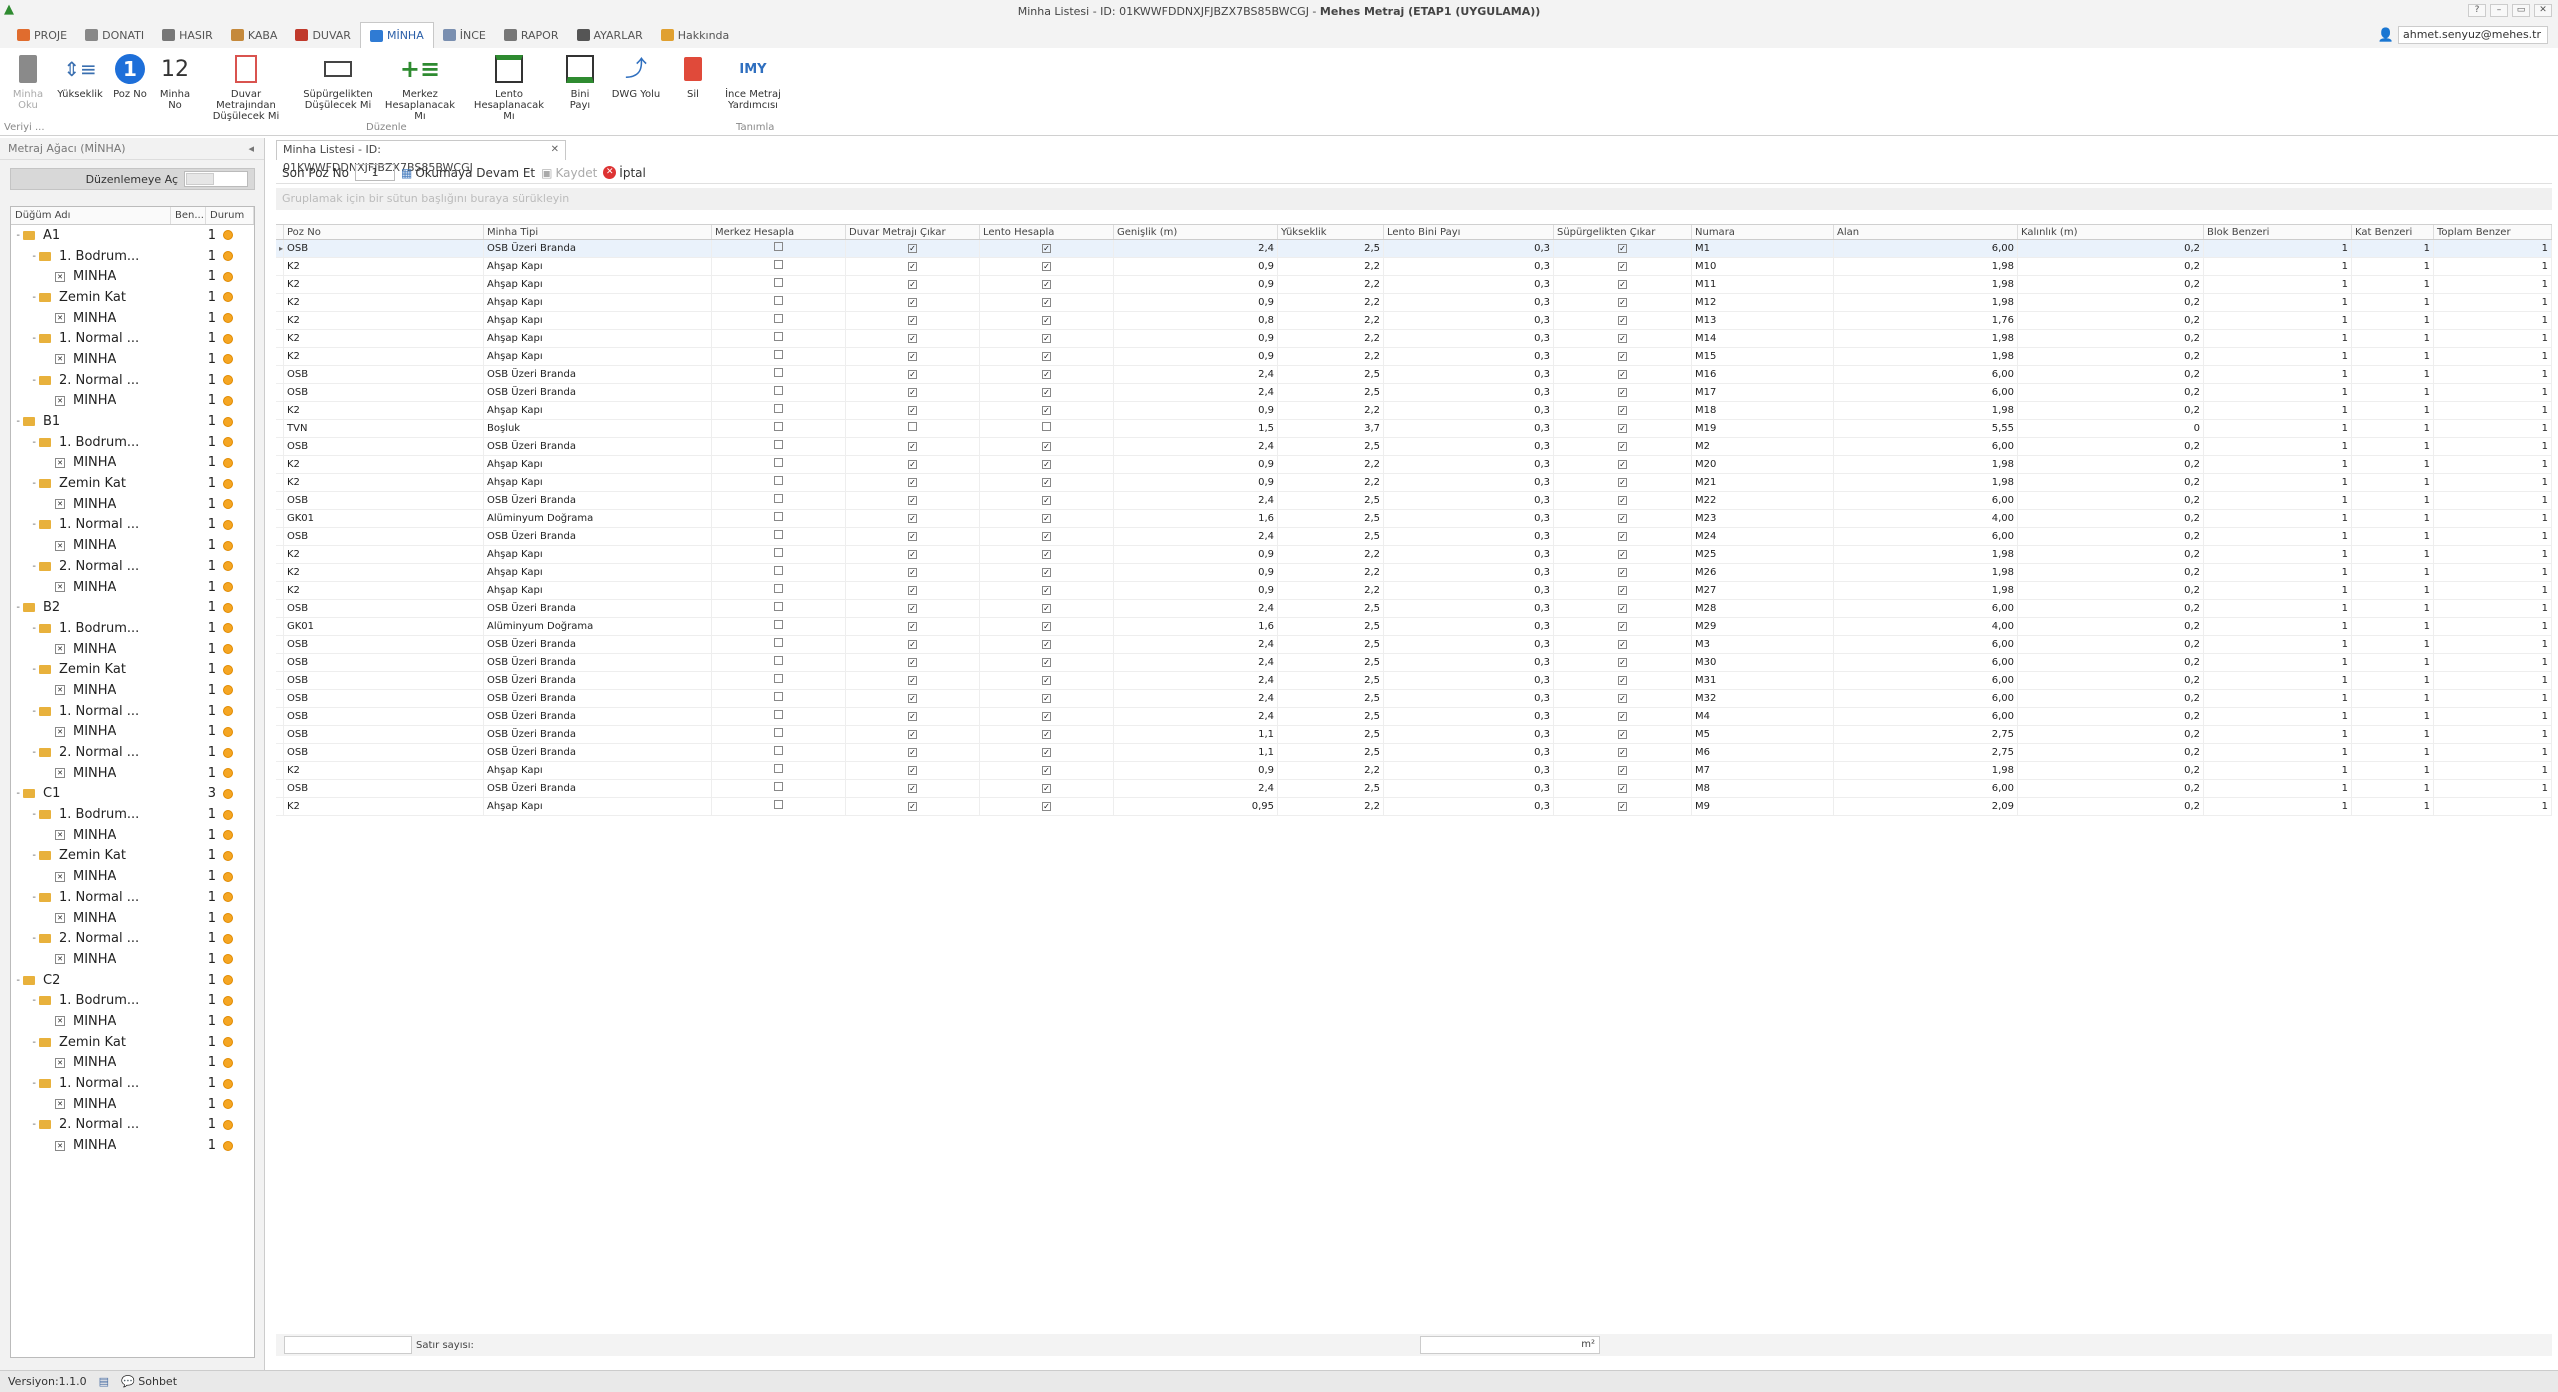  I want to click on grid-cell: OSB, so click(384, 536).